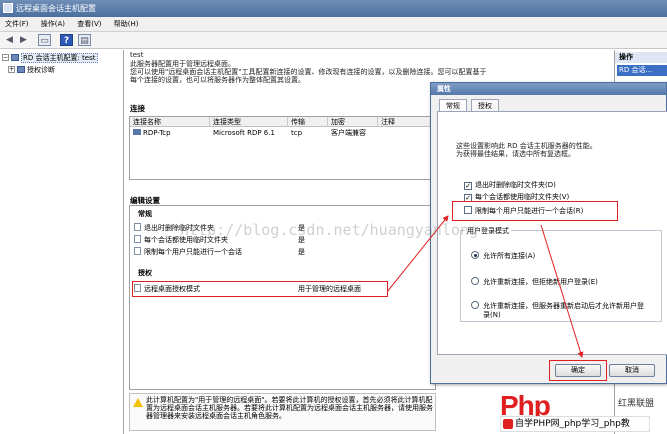  I want to click on window-titlebar: 远程桌面会话主机配置, so click(333, 8).